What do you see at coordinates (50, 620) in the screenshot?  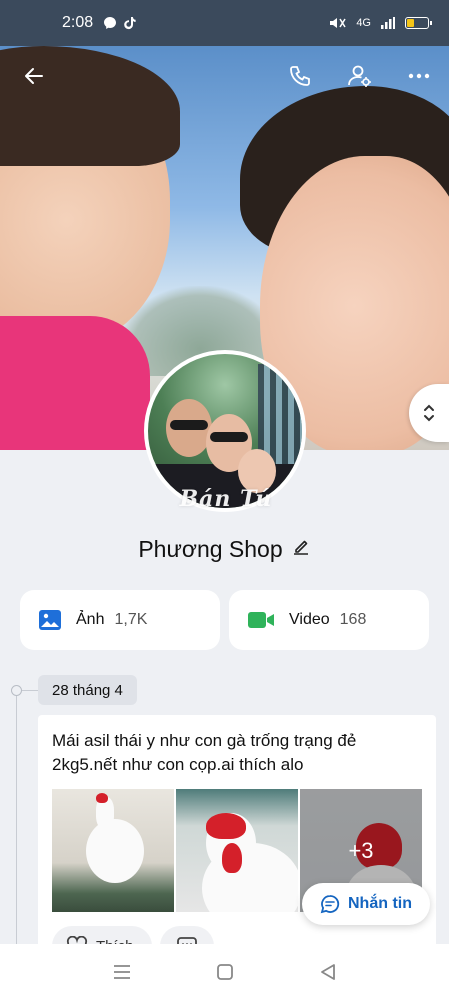 I see `photo-icon` at bounding box center [50, 620].